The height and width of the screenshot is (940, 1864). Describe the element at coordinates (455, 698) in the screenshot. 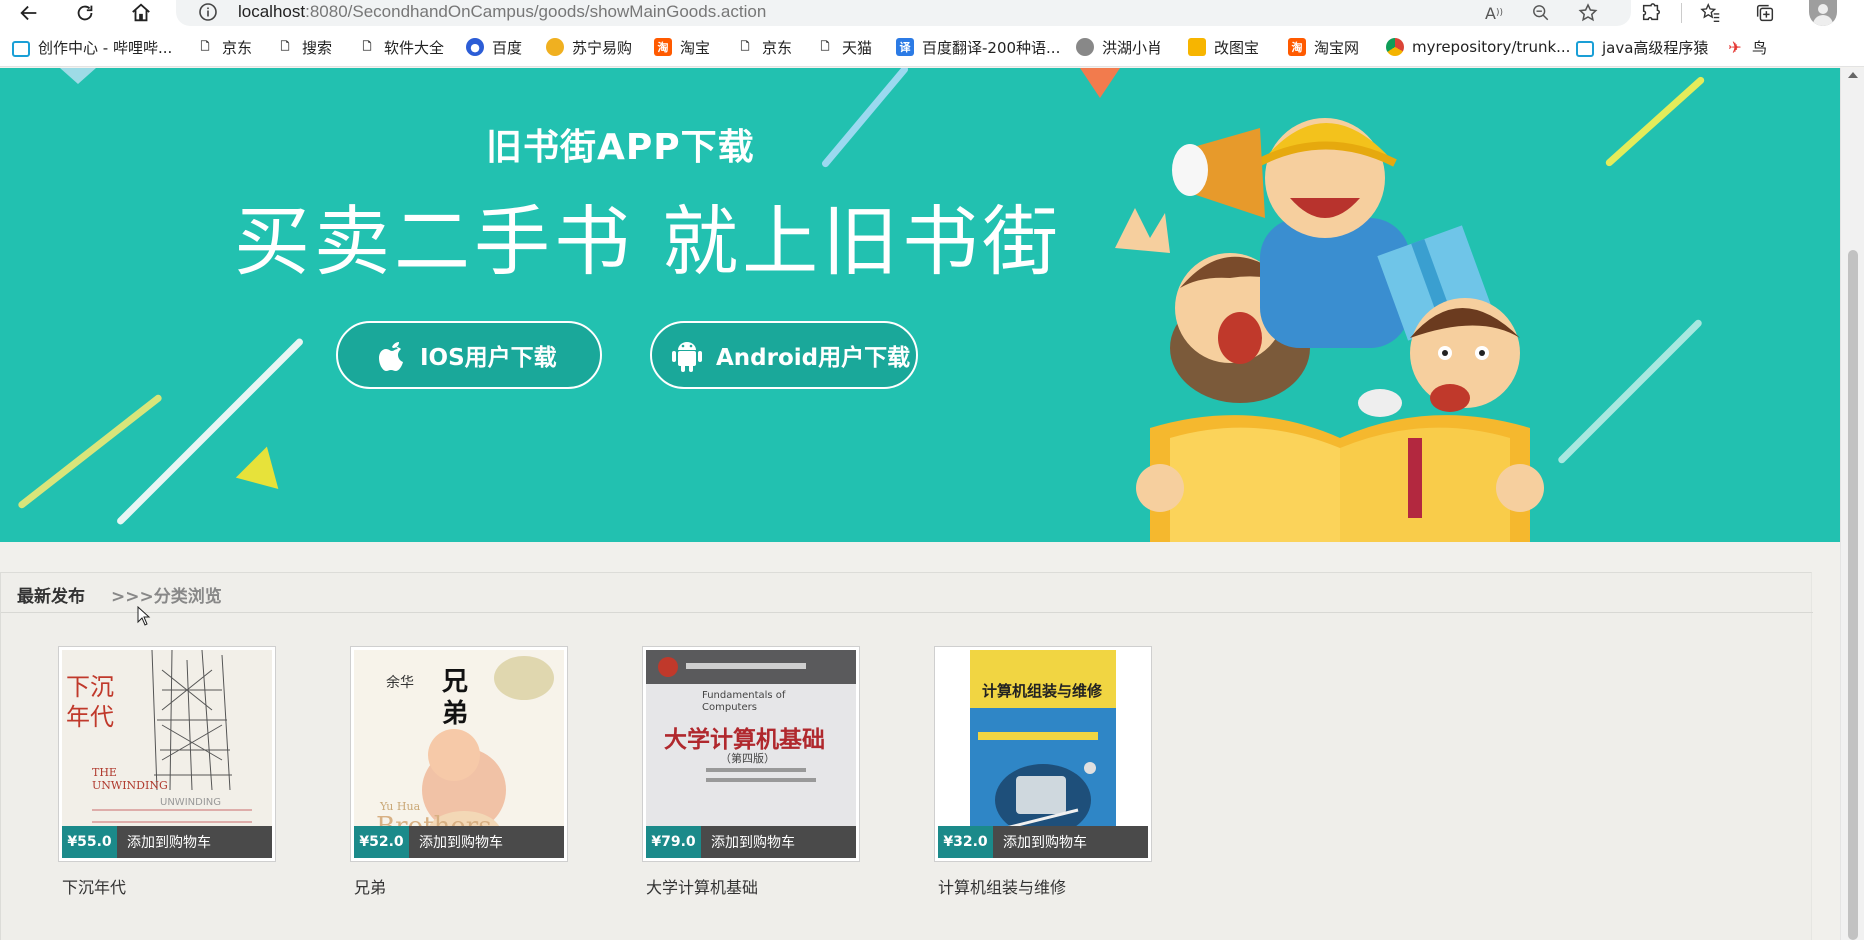

I see `cover-title: 兄弟` at that location.